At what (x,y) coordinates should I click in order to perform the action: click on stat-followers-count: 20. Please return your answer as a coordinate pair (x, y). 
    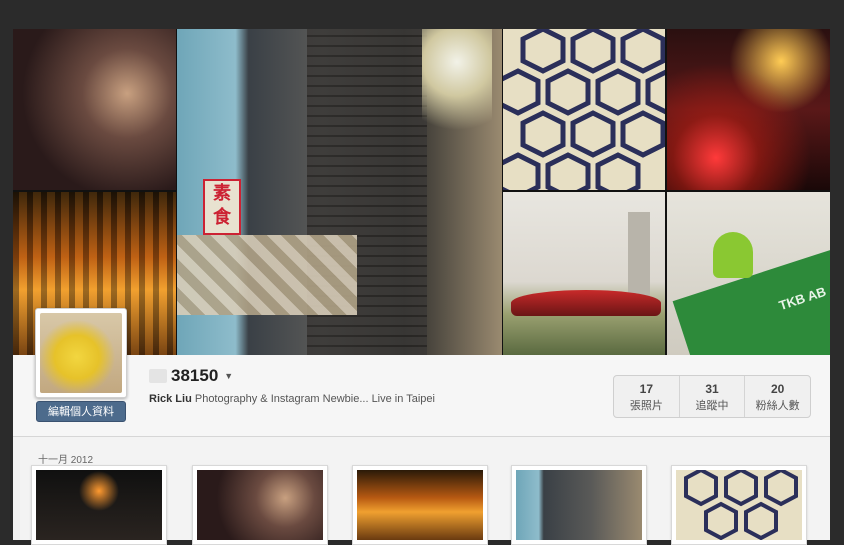
    Looking at the image, I should click on (778, 389).